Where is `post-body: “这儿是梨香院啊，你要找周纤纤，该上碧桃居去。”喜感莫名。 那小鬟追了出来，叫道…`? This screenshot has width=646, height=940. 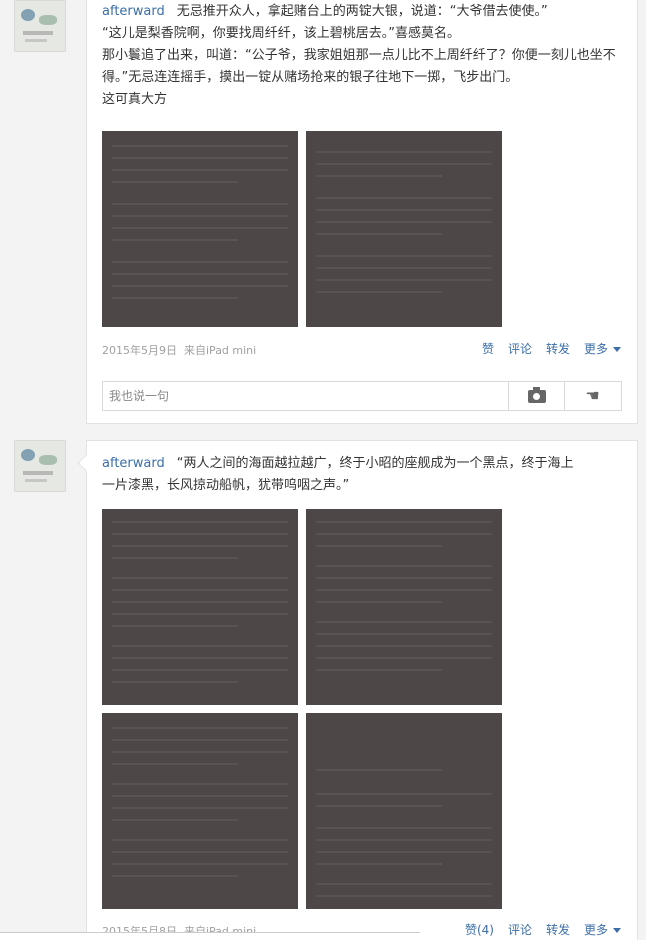 post-body: “这儿是梨香院啊，你要找周纤纤，该上碧桃居去。”喜感莫名。 那小鬟追了出来，叫道… is located at coordinates (359, 66).